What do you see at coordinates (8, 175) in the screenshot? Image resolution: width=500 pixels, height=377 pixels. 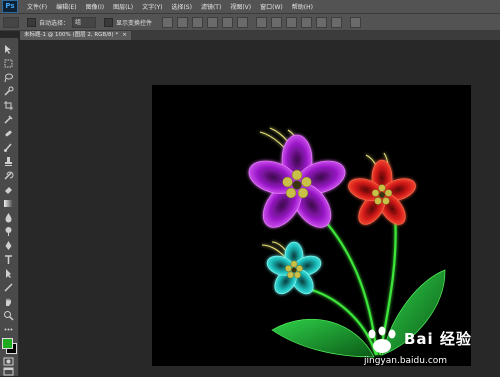 I see `history-brush-tool-icon` at bounding box center [8, 175].